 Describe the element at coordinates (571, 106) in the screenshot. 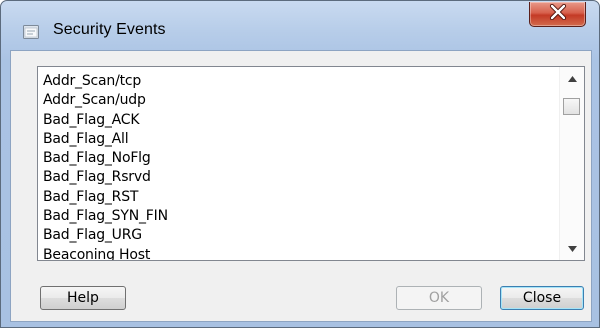

I see `scrollbar-thumb` at that location.